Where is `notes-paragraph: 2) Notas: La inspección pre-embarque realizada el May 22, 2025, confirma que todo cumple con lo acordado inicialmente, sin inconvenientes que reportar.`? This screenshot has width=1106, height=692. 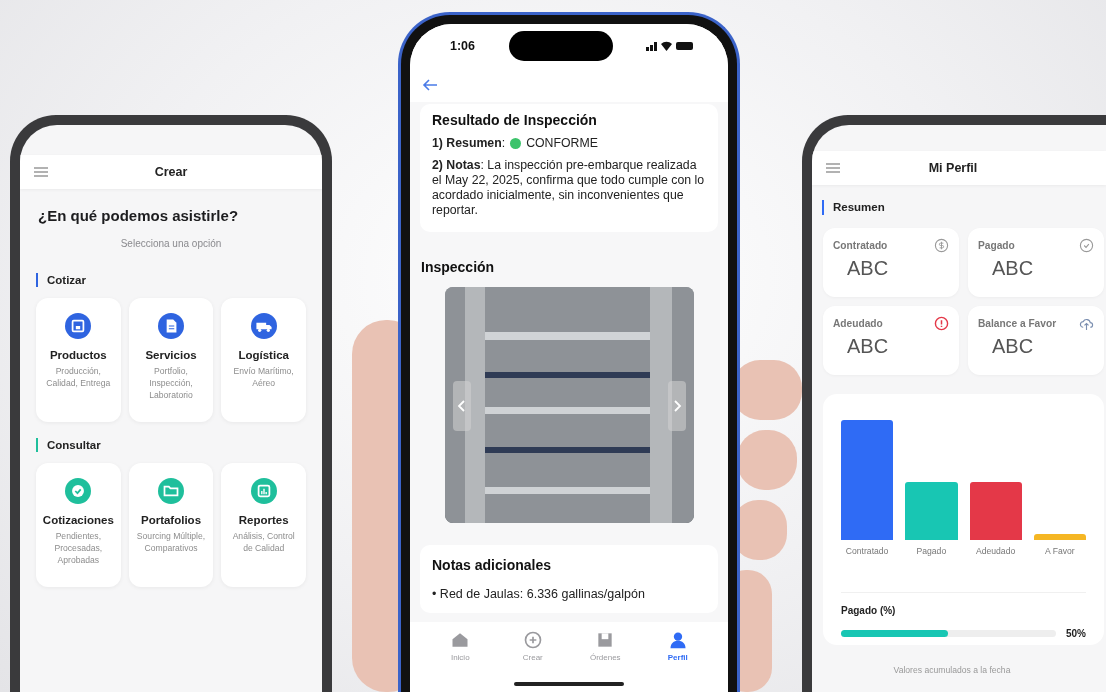
notes-paragraph: 2) Notas: La inspección pre-embarque realizada el May 22, 2025, confirma que todo cumple con lo acordado inicialmente, sin inconvenientes que reportar. is located at coordinates (569, 188).